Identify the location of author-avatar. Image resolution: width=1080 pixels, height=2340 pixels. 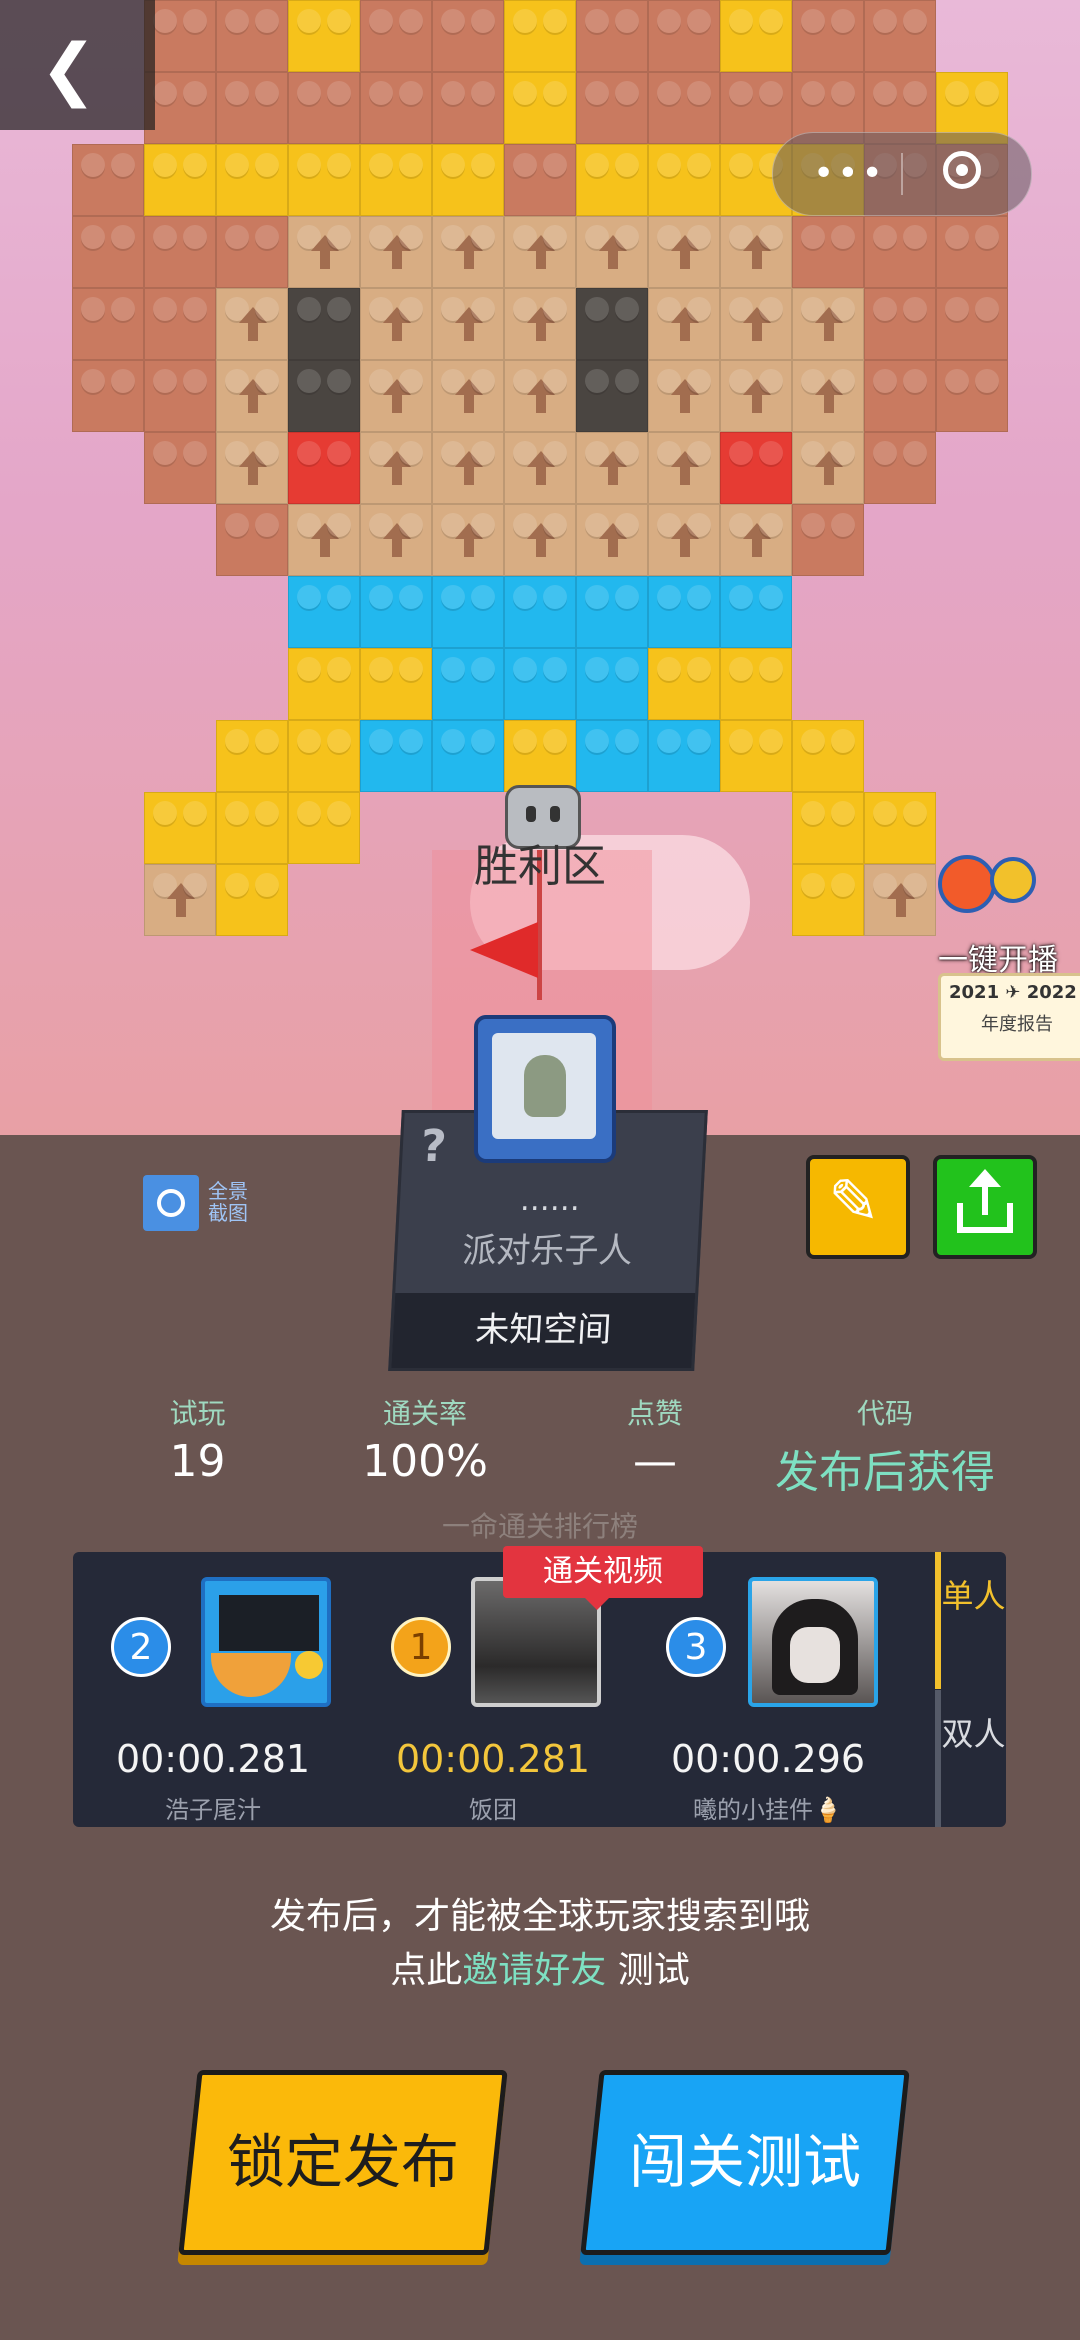
(545, 1089).